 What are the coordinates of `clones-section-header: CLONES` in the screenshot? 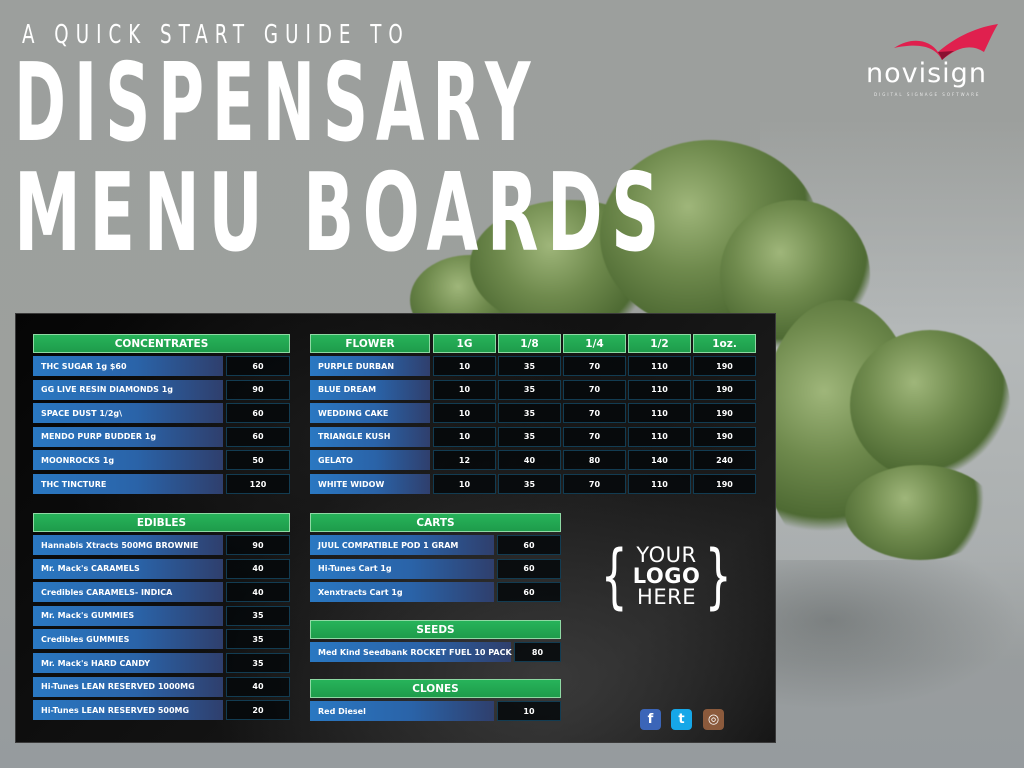 It's located at (435, 688).